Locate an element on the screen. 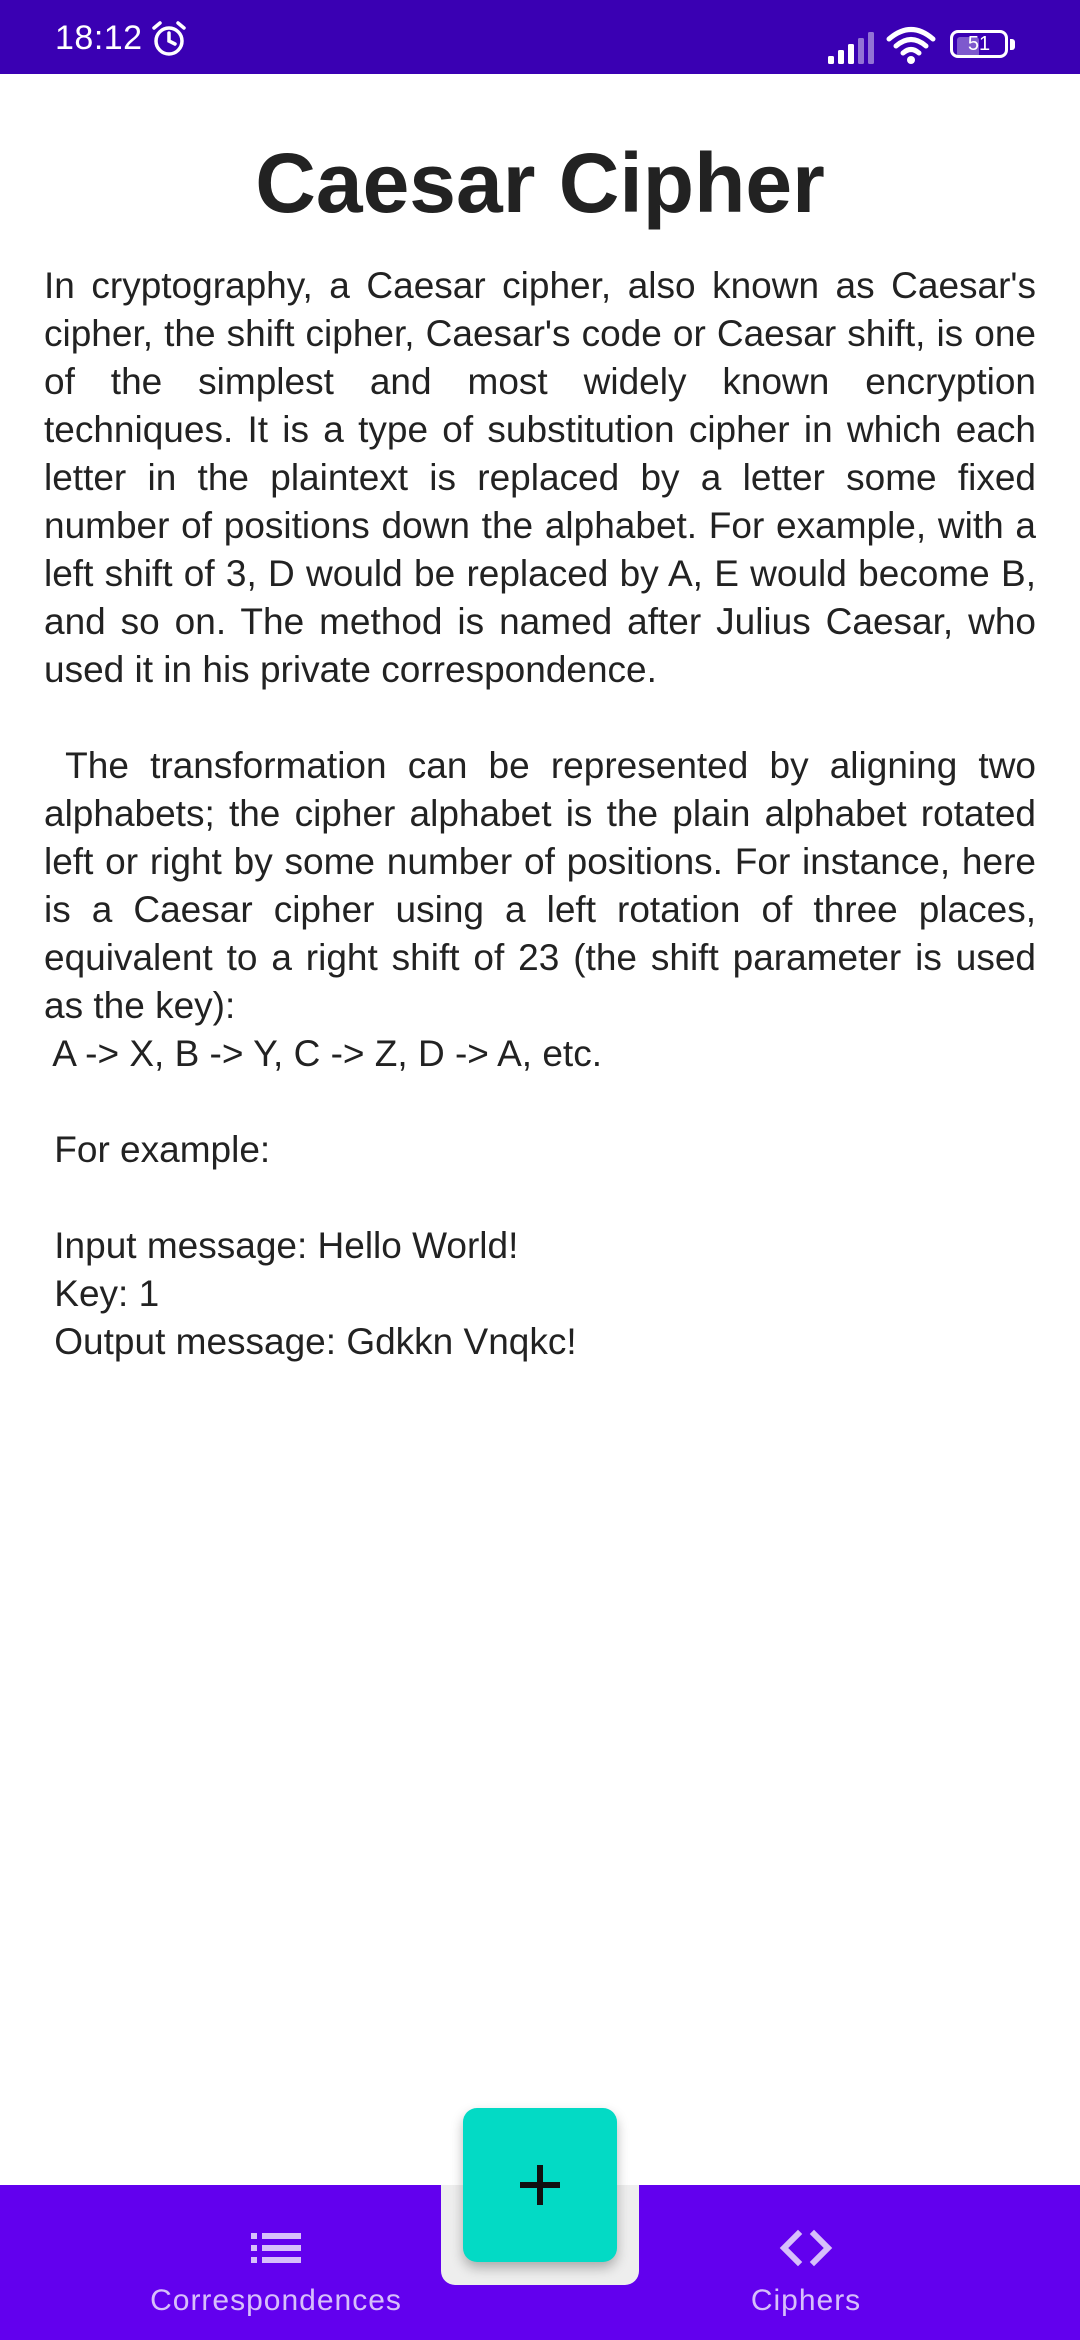 This screenshot has height=2340, width=1080. battery-percentage: 51 is located at coordinates (979, 44).